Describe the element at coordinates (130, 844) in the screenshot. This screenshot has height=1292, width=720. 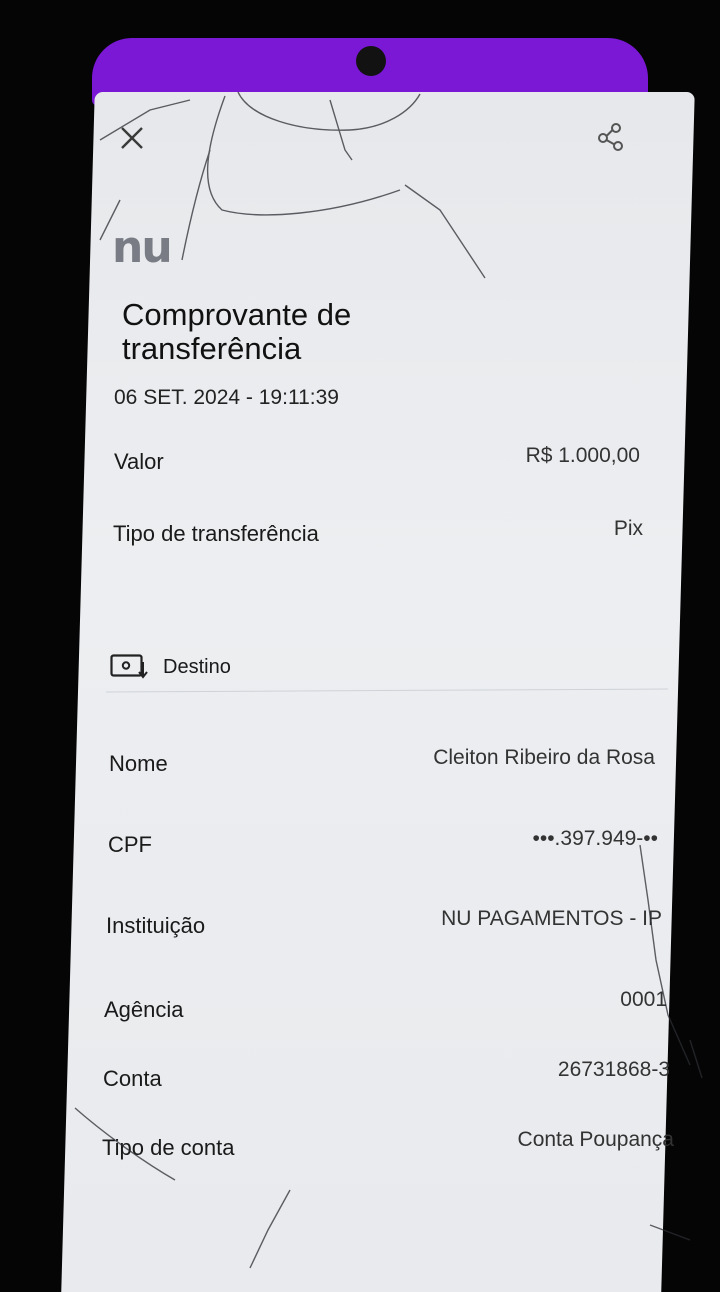
I see `destination-label-cpf: CPF` at that location.